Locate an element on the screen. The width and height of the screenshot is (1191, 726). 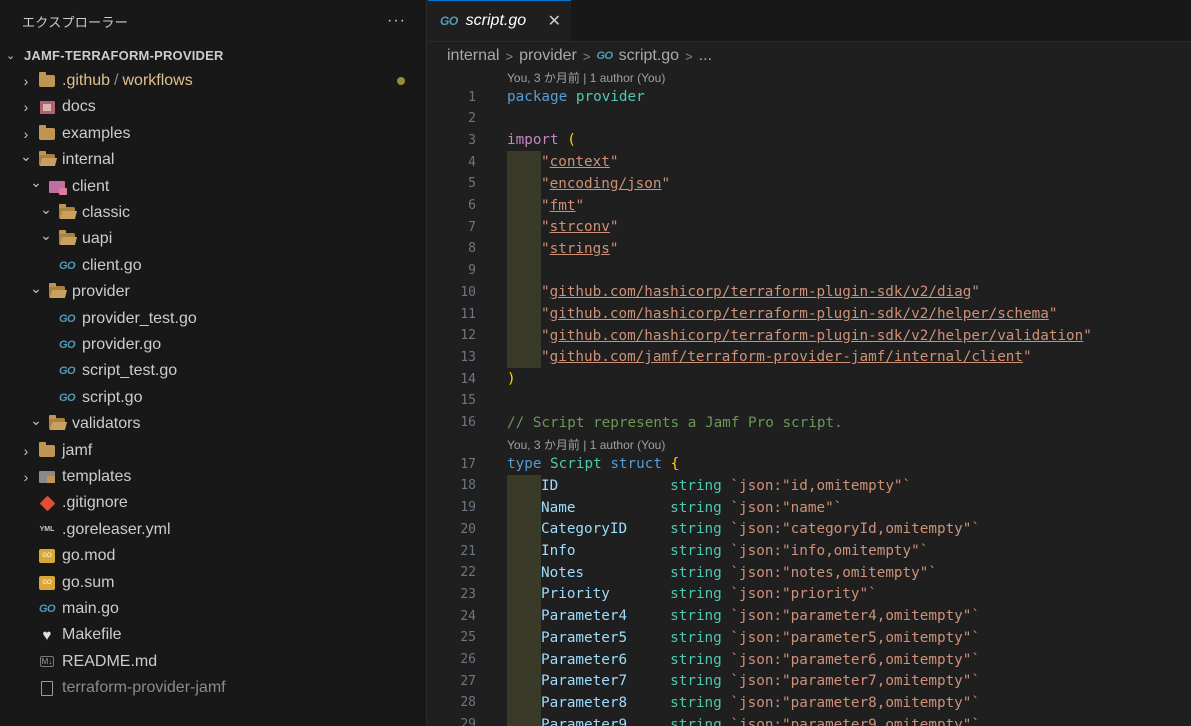
breadcrumb-provider: provider is located at coordinates (548, 56).